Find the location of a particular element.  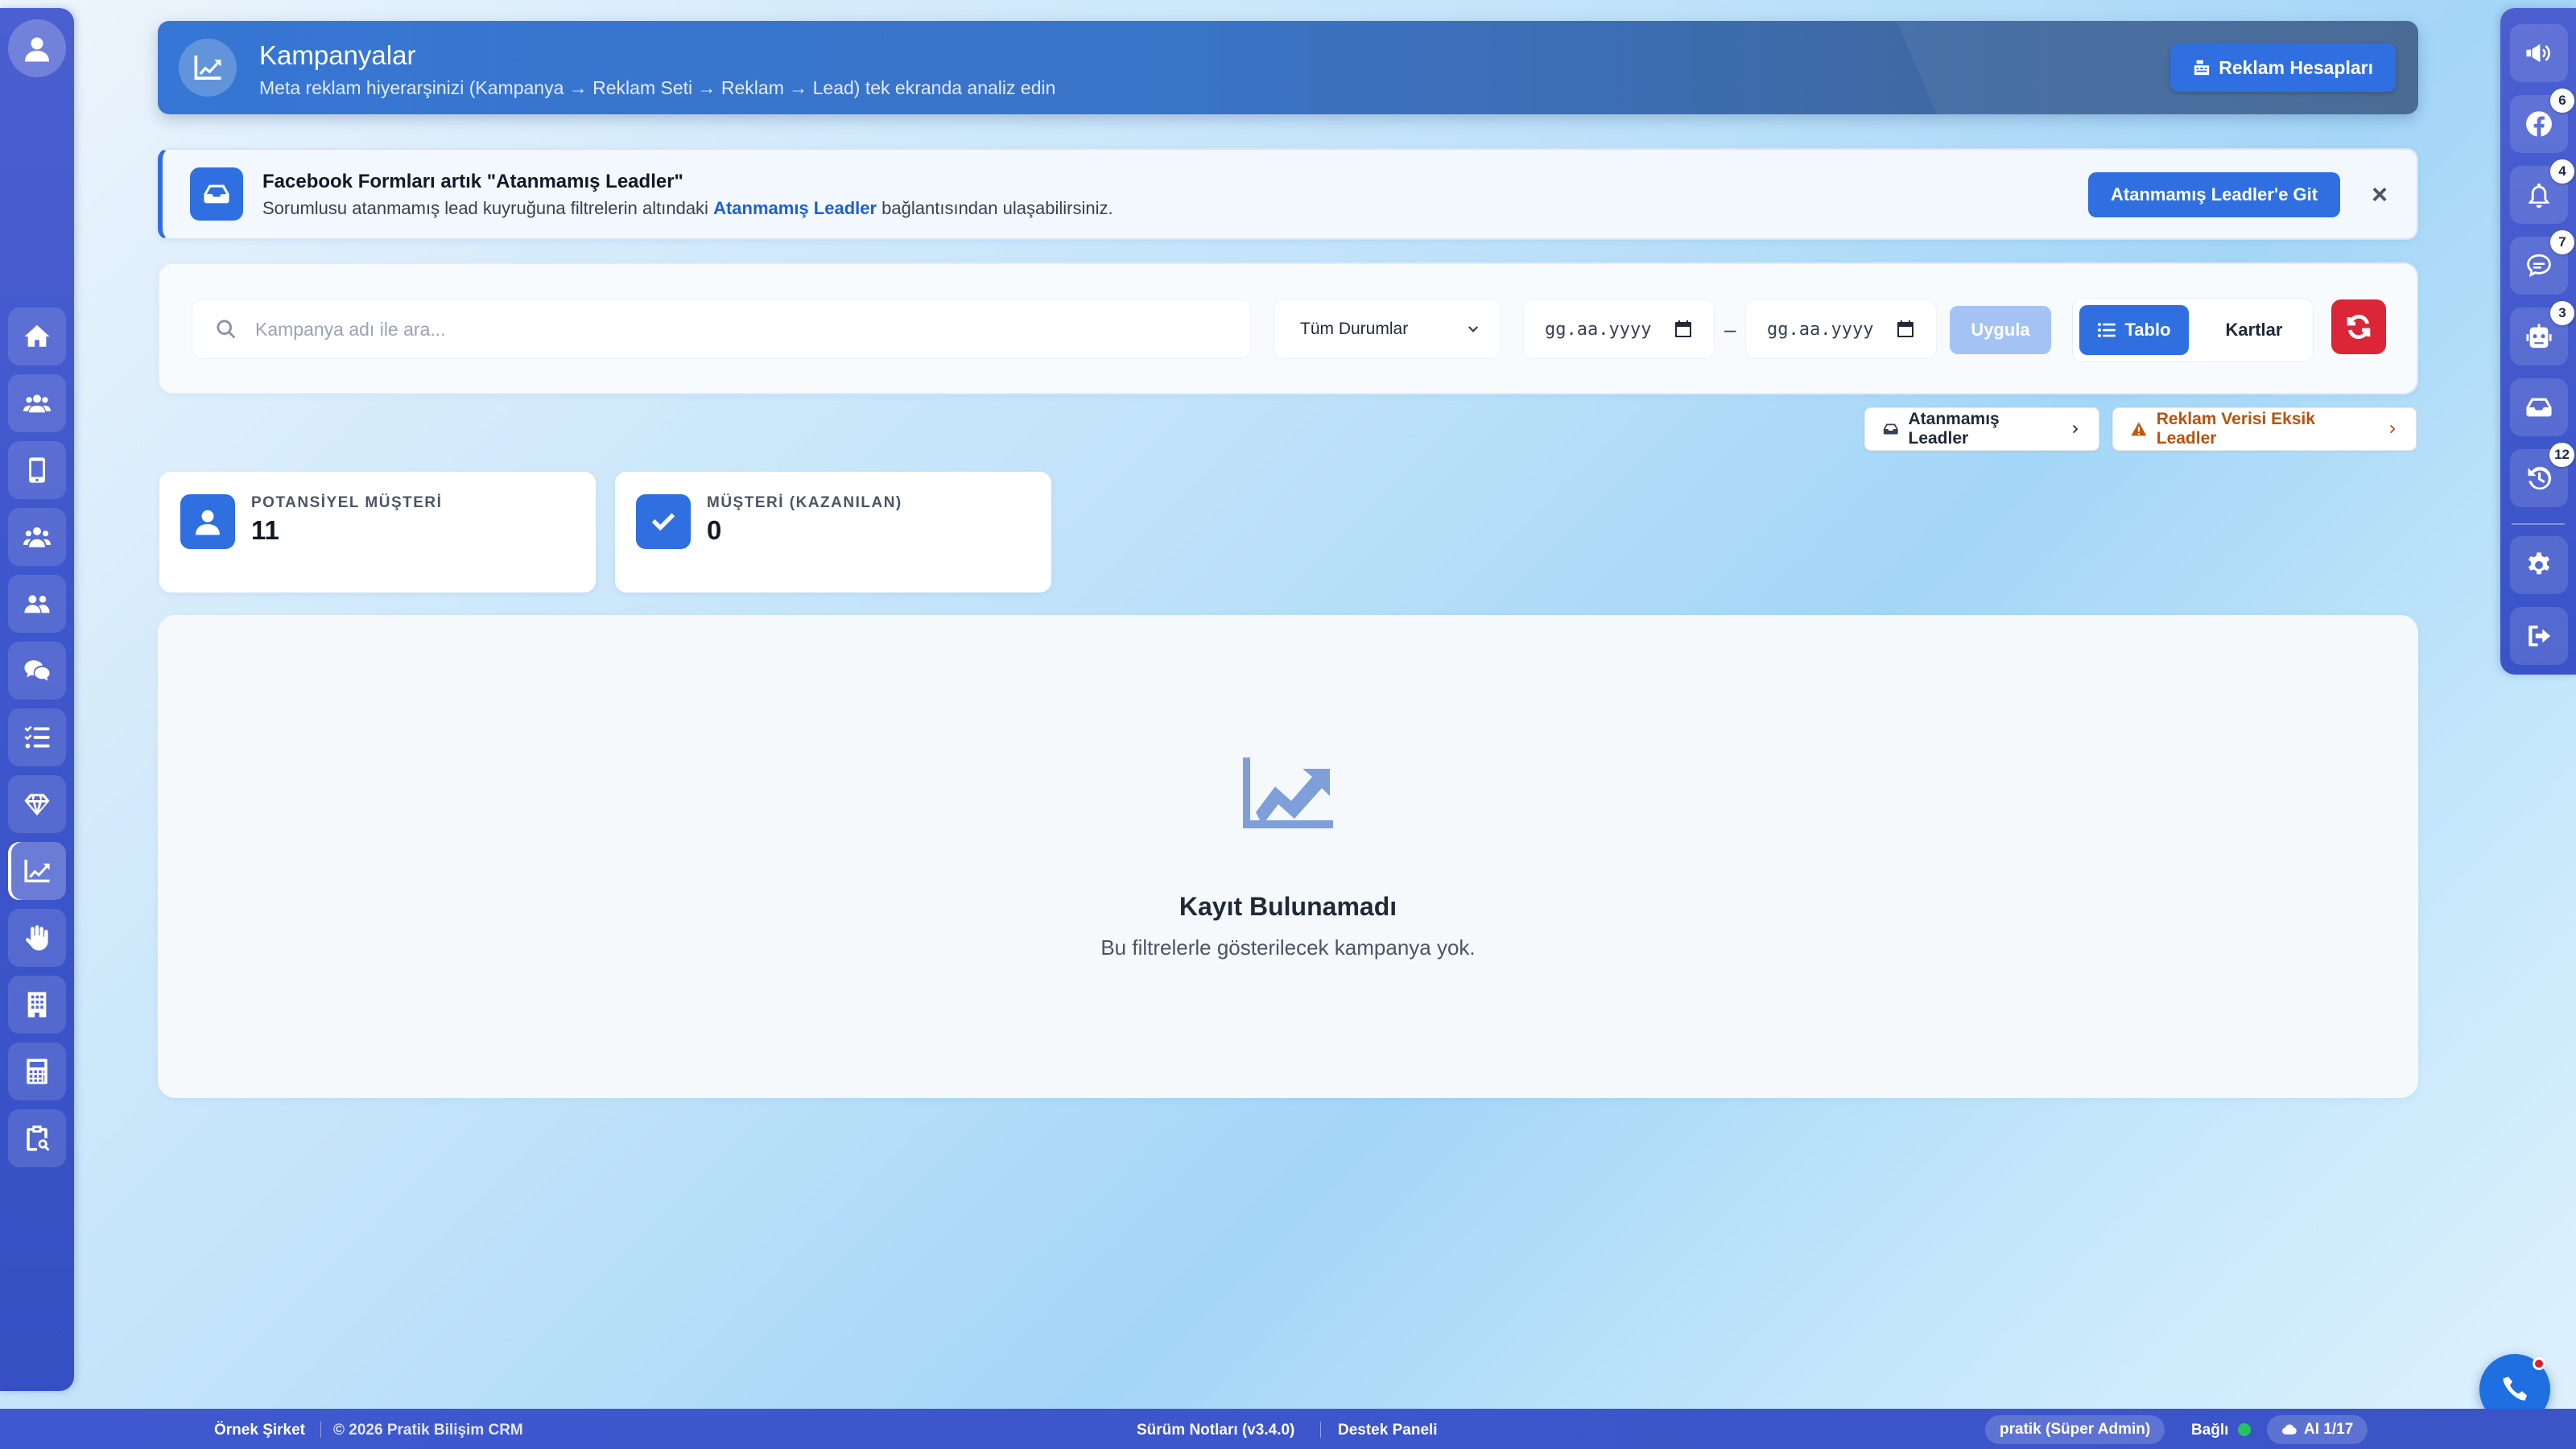

go-unassigned-leads-button: Atanmamış Leadler'e Git is located at coordinates (2214, 194).